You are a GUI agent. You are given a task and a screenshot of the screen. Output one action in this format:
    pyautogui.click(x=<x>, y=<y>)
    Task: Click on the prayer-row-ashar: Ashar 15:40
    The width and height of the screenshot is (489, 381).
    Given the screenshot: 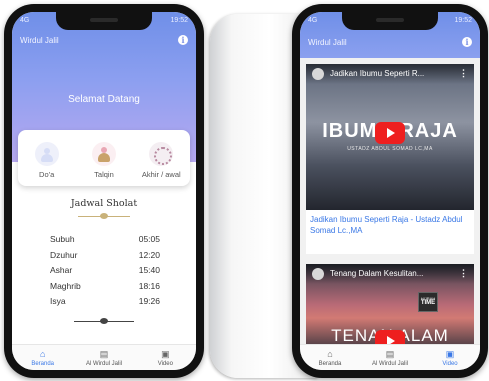 What is the action you would take?
    pyautogui.click(x=104, y=271)
    